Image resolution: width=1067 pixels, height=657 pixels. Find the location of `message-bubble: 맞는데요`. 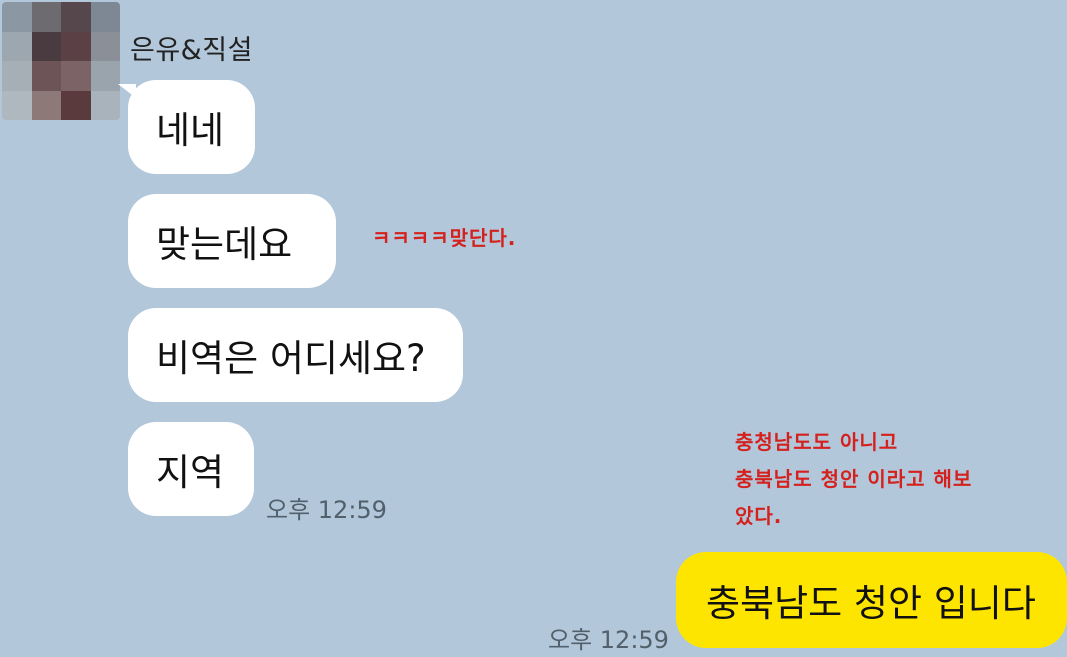

message-bubble: 맞는데요 is located at coordinates (232, 241).